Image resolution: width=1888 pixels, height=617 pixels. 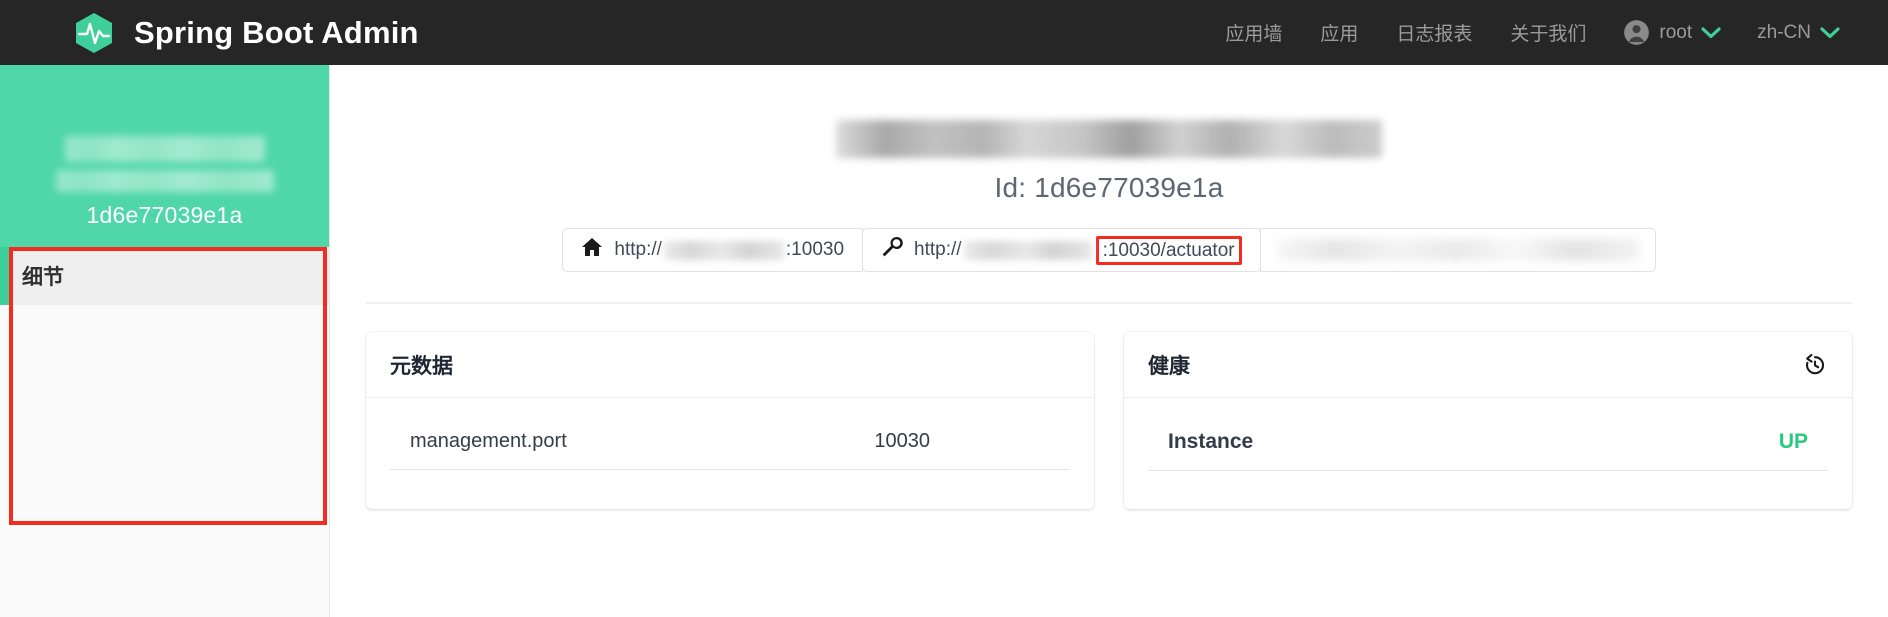 What do you see at coordinates (1169, 366) in the screenshot?
I see `health-card-title: 健康` at bounding box center [1169, 366].